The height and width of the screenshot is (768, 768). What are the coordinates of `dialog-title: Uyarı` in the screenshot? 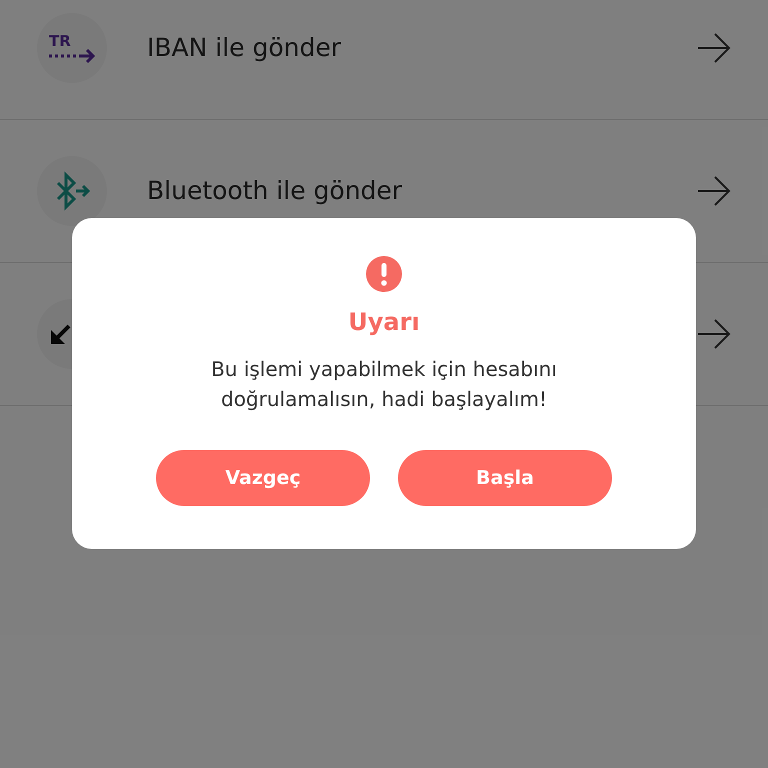 It's located at (384, 322).